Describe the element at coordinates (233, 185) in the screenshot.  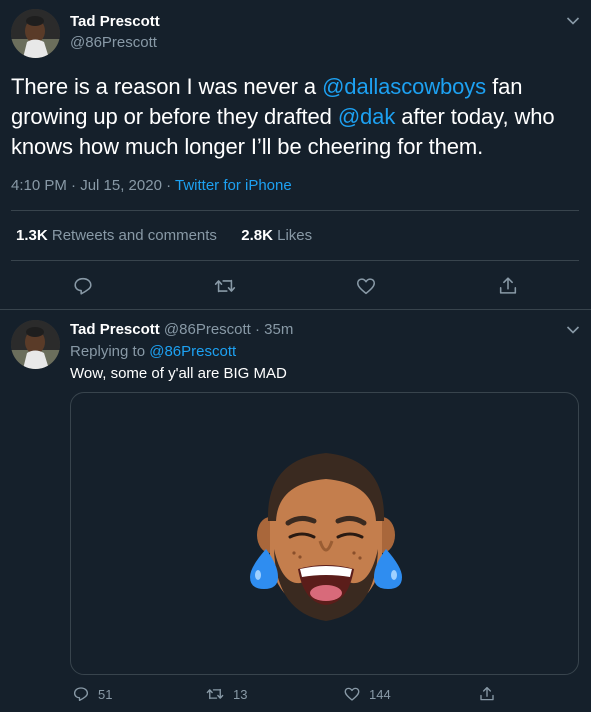
I see `source-link: Twitter for iPhone` at that location.